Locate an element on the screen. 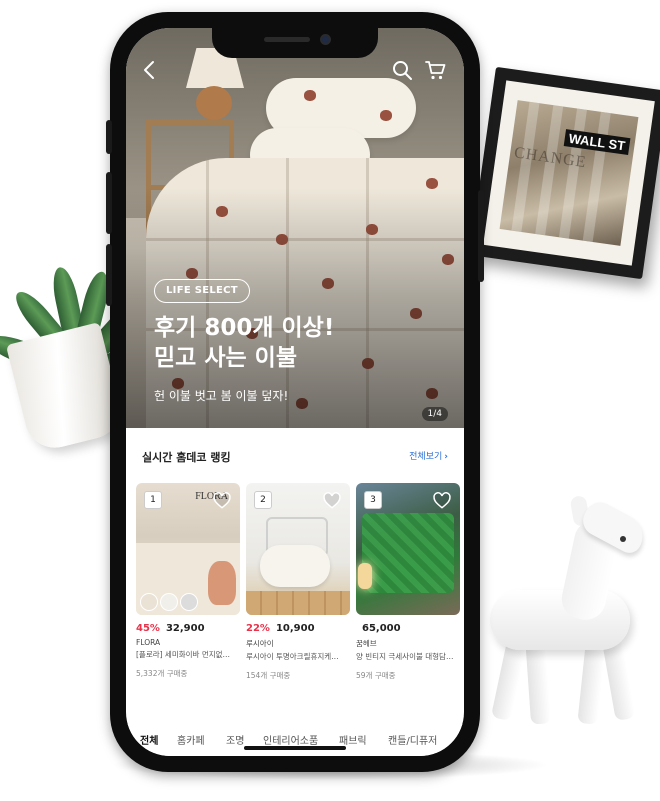 The height and width of the screenshot is (801, 660). life-select-badge: LIFE SELECT is located at coordinates (202, 291).